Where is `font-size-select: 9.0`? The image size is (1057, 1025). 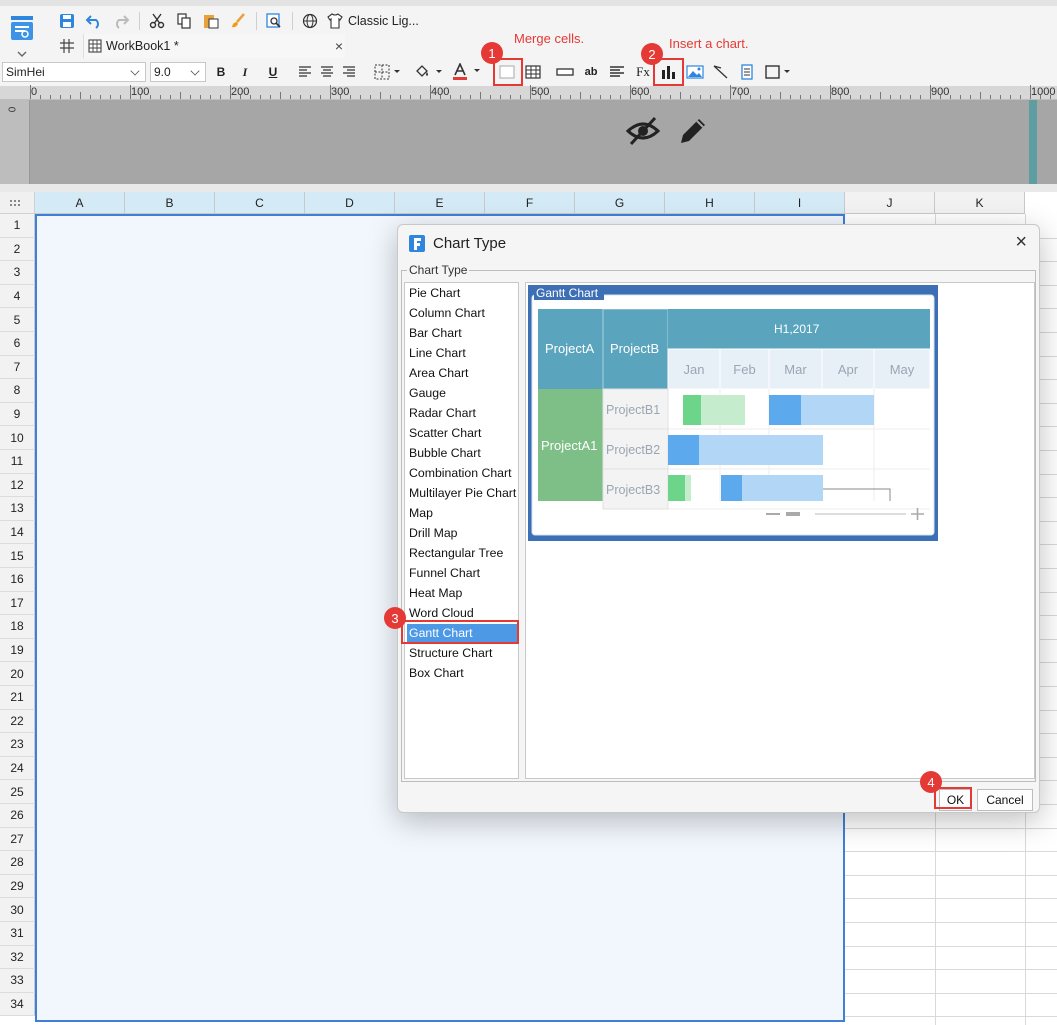 font-size-select: 9.0 is located at coordinates (178, 72).